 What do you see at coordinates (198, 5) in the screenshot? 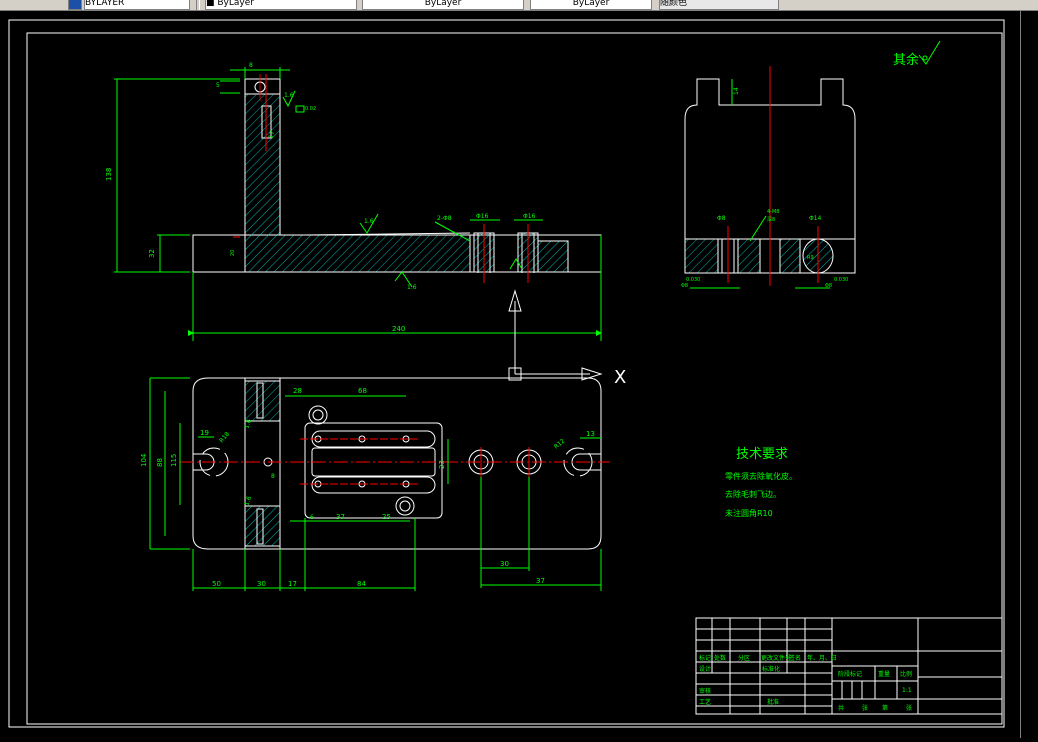
I see `toolbar-separator` at bounding box center [198, 5].